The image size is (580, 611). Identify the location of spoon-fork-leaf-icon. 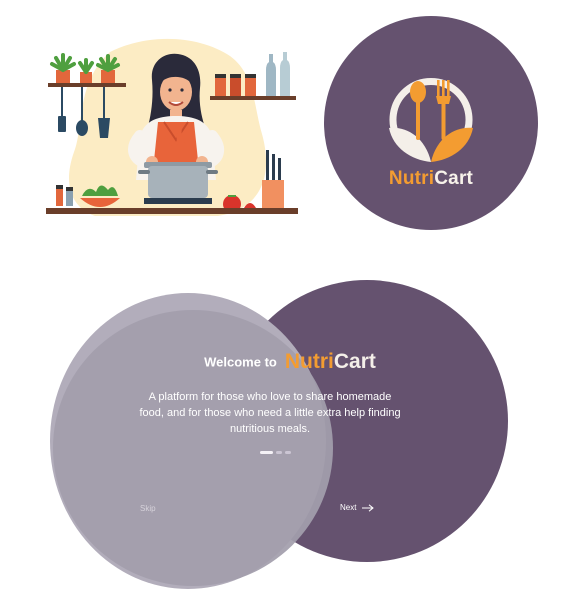
(431, 120).